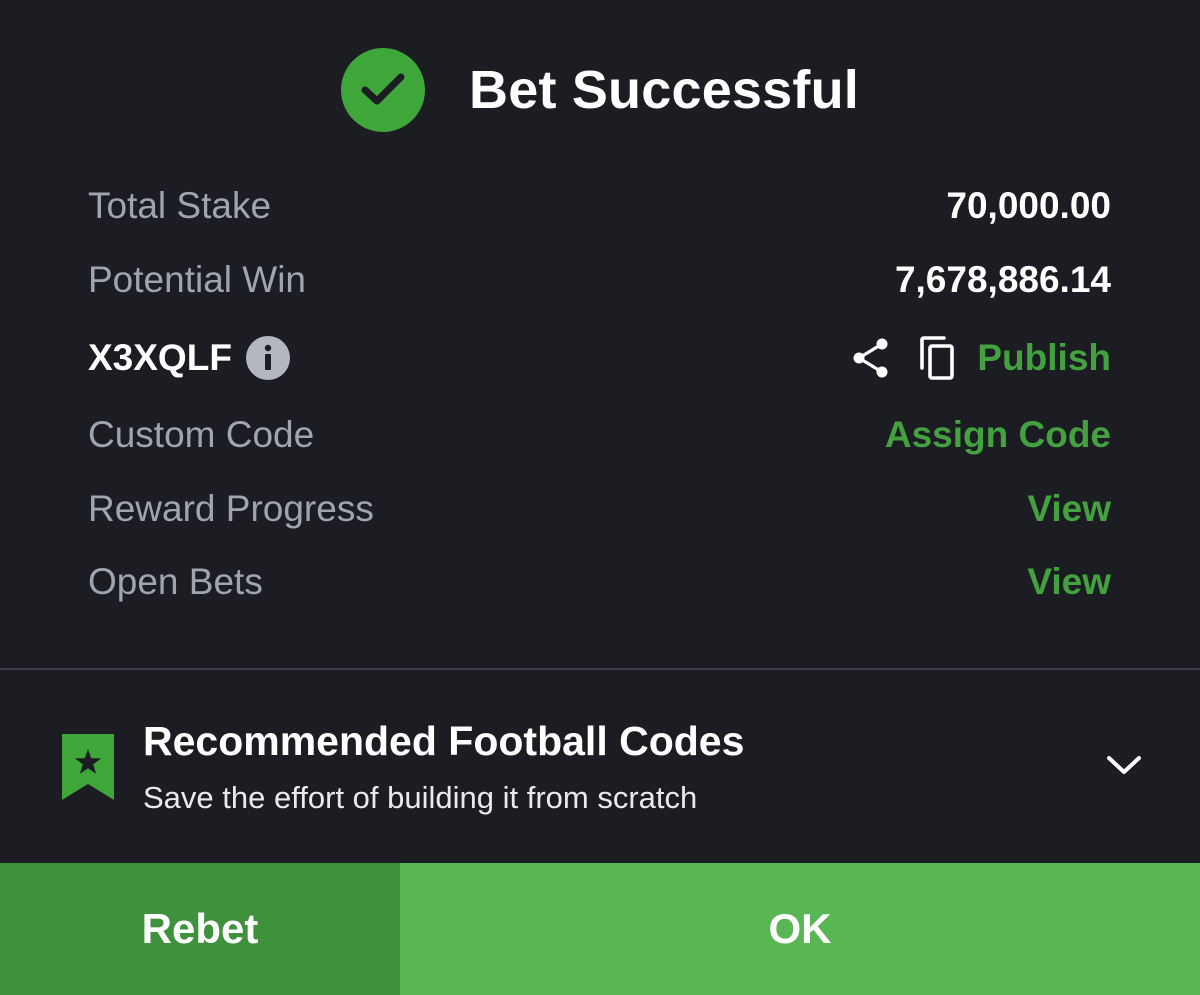 This screenshot has height=995, width=1200. What do you see at coordinates (599, 280) in the screenshot?
I see `potential-win-row: Potential Win 7,678,886.14` at bounding box center [599, 280].